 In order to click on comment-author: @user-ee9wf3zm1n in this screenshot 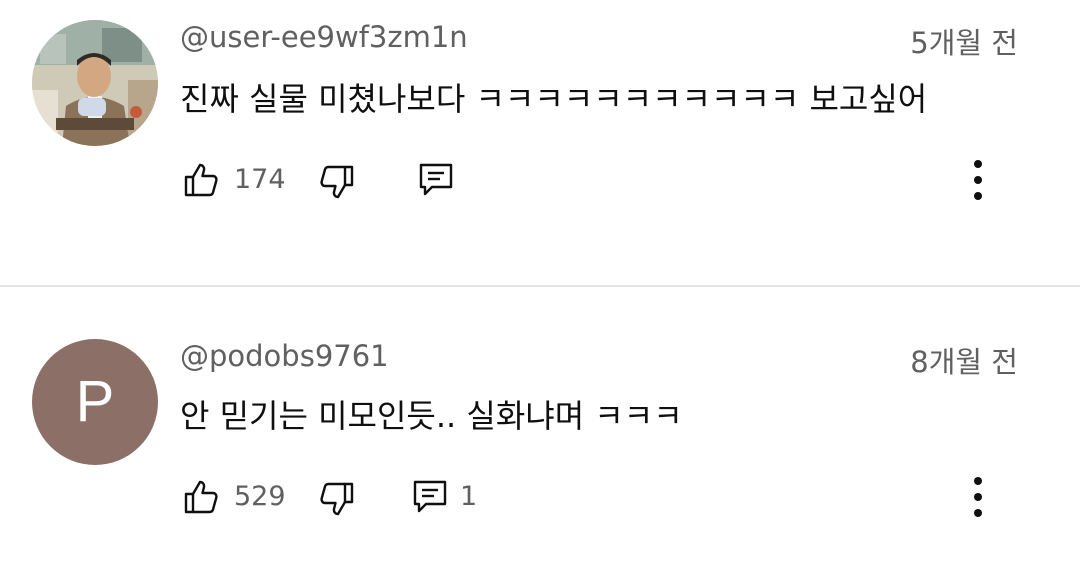, I will do `click(324, 37)`.